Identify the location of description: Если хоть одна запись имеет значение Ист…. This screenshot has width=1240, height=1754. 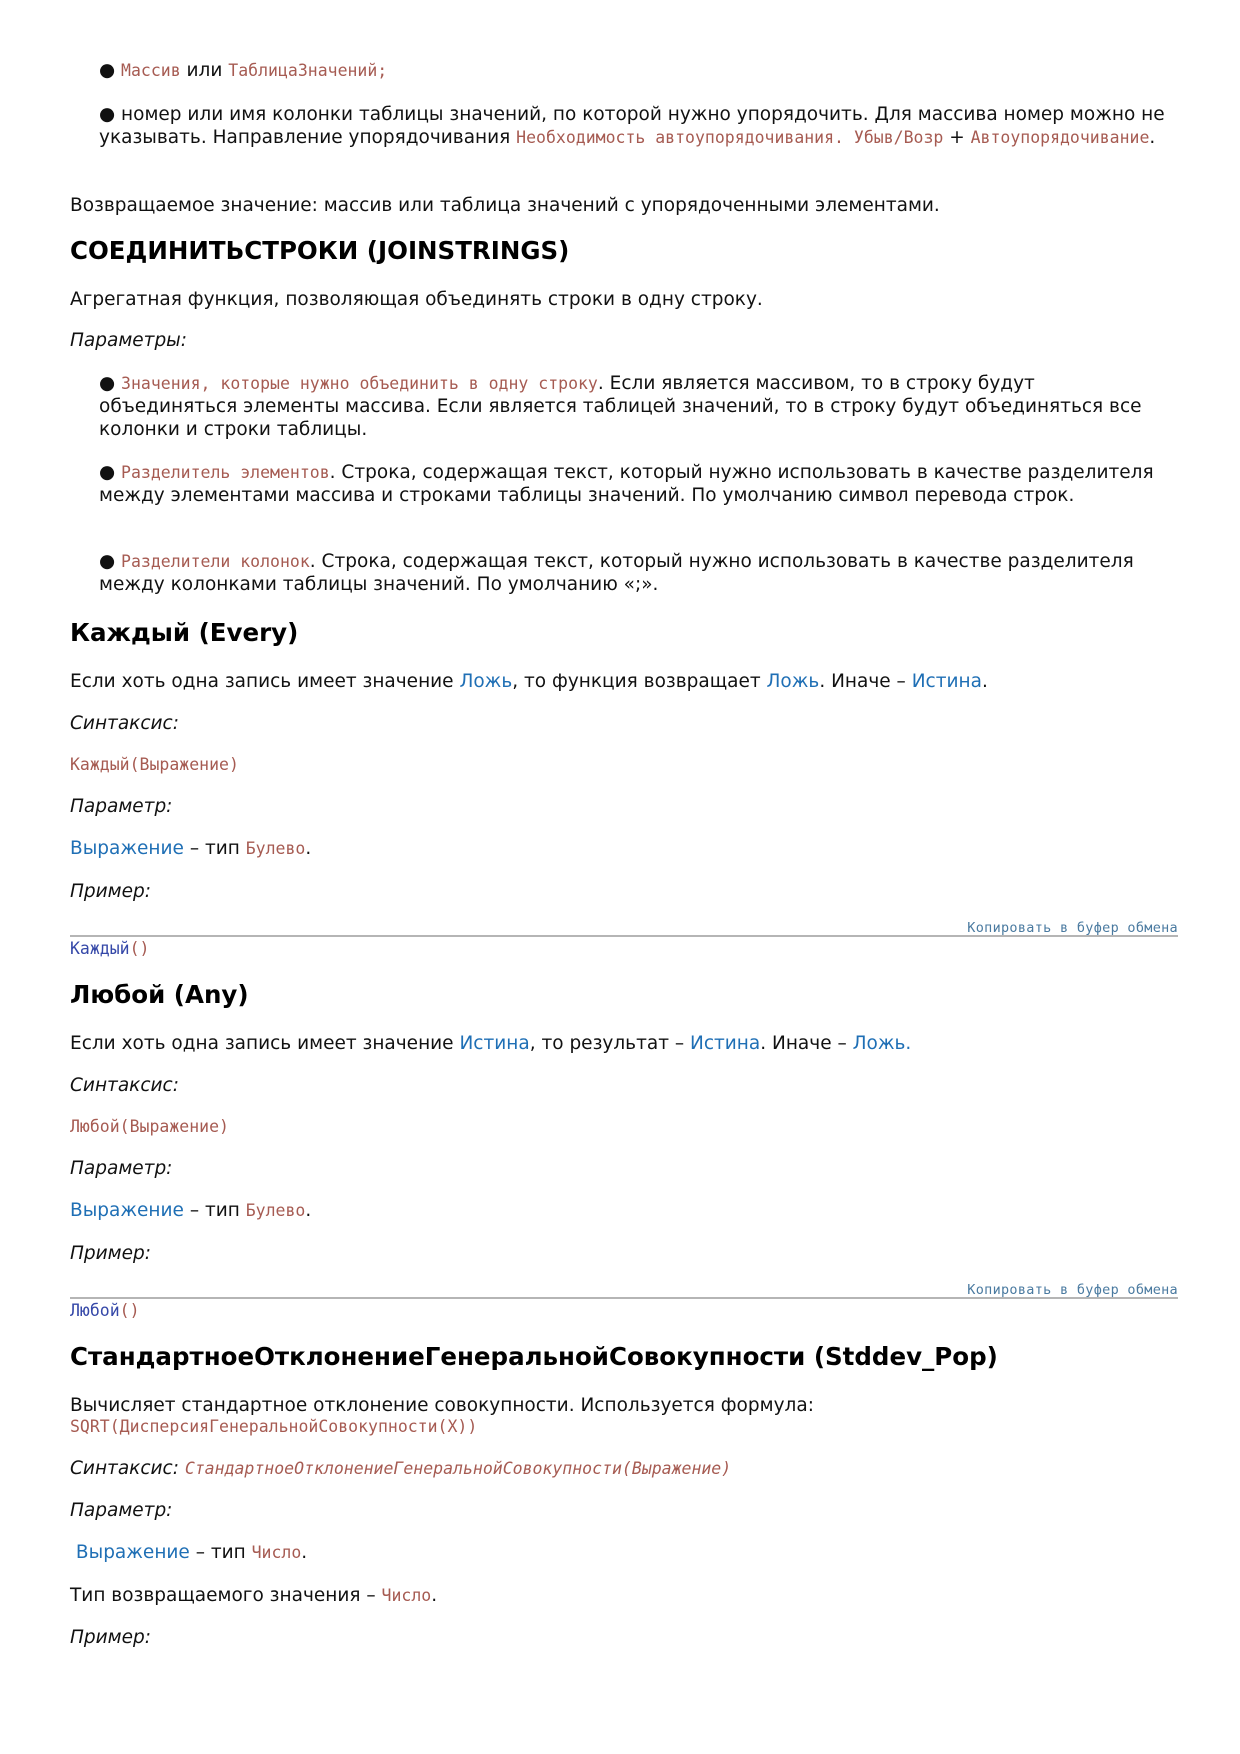
(491, 1043).